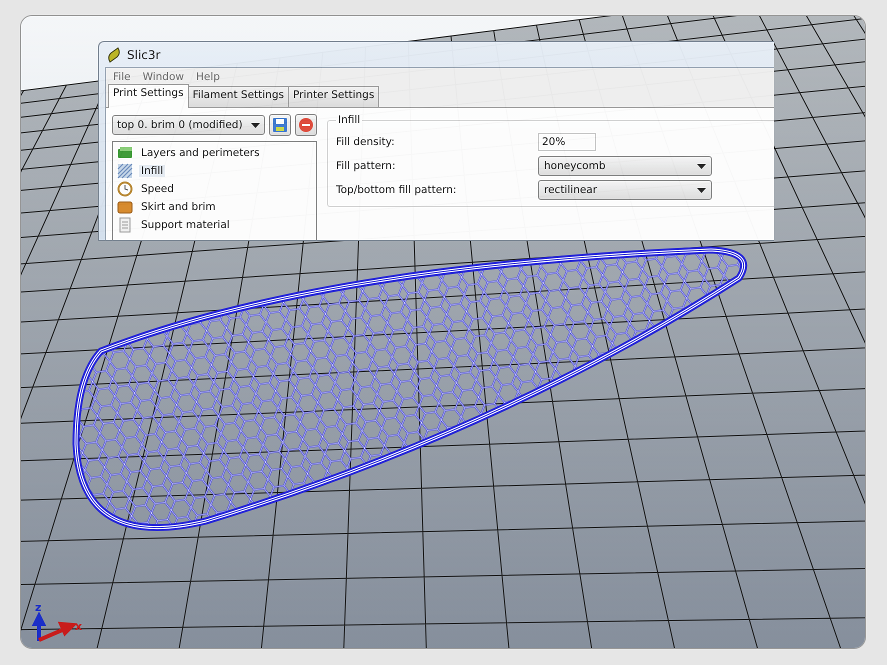  I want to click on save-preset-button, so click(280, 125).